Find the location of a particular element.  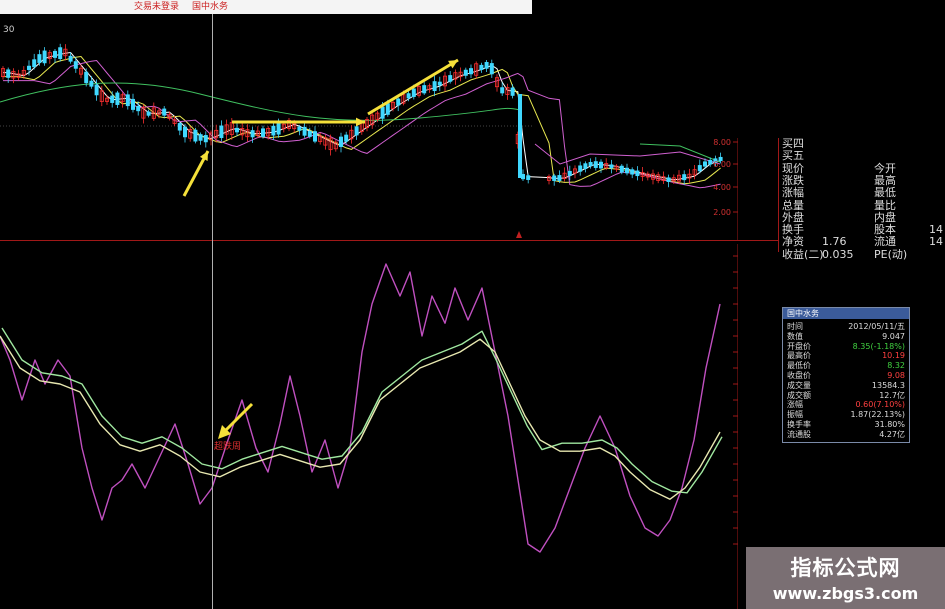

info-label: 振幅 is located at coordinates (795, 415).